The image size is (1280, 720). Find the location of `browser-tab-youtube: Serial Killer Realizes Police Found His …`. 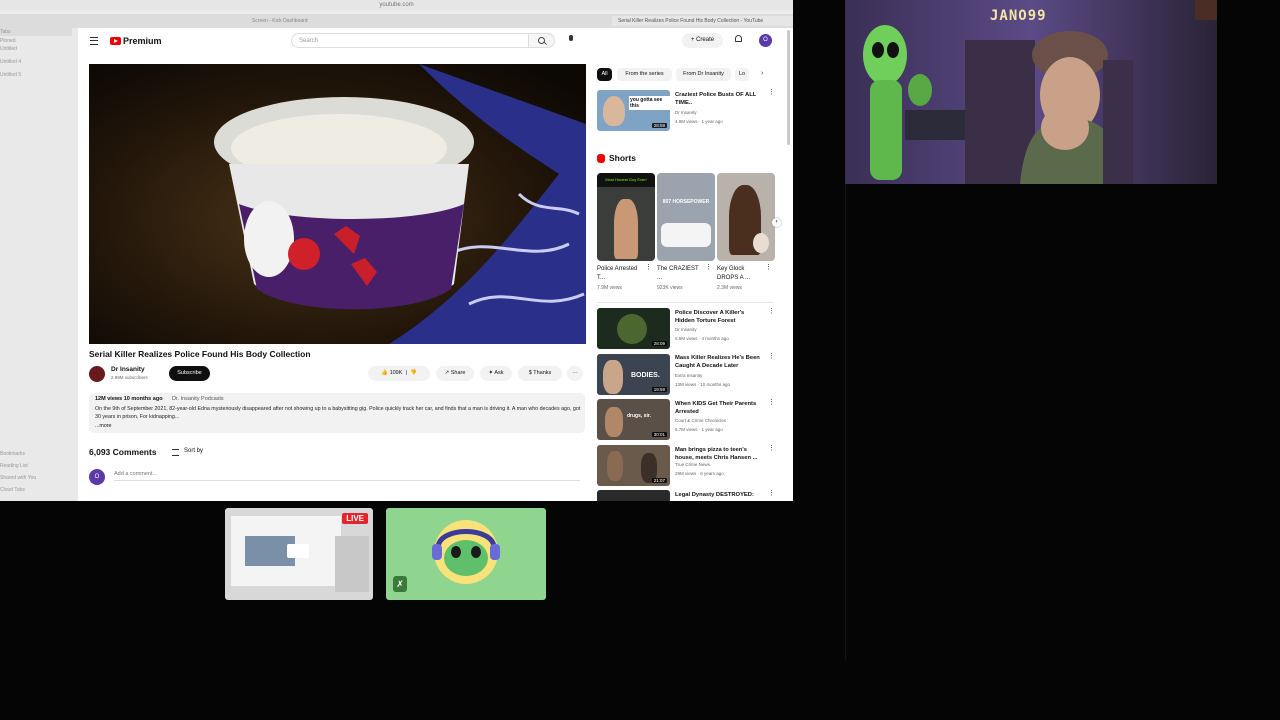

browser-tab-youtube: Serial Killer Realizes Police Found His … is located at coordinates (702, 21).